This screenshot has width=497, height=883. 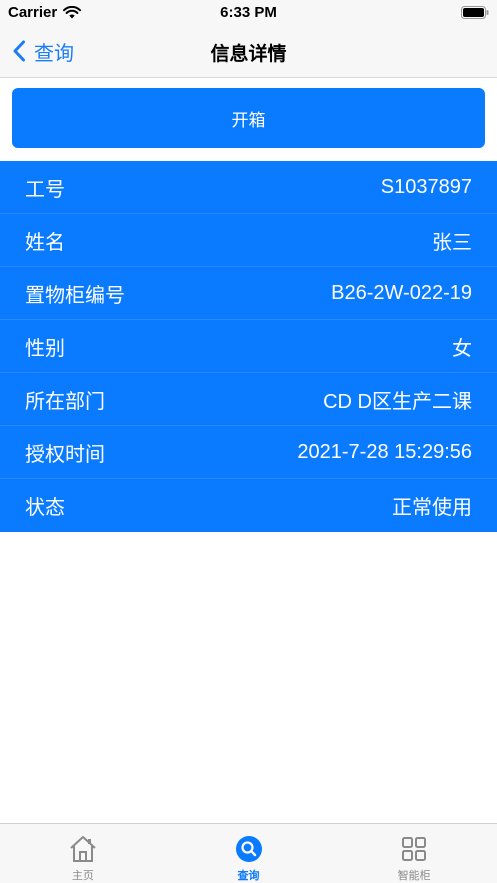 I want to click on tab-bar: 主页 查询 智能柜, so click(x=248, y=853).